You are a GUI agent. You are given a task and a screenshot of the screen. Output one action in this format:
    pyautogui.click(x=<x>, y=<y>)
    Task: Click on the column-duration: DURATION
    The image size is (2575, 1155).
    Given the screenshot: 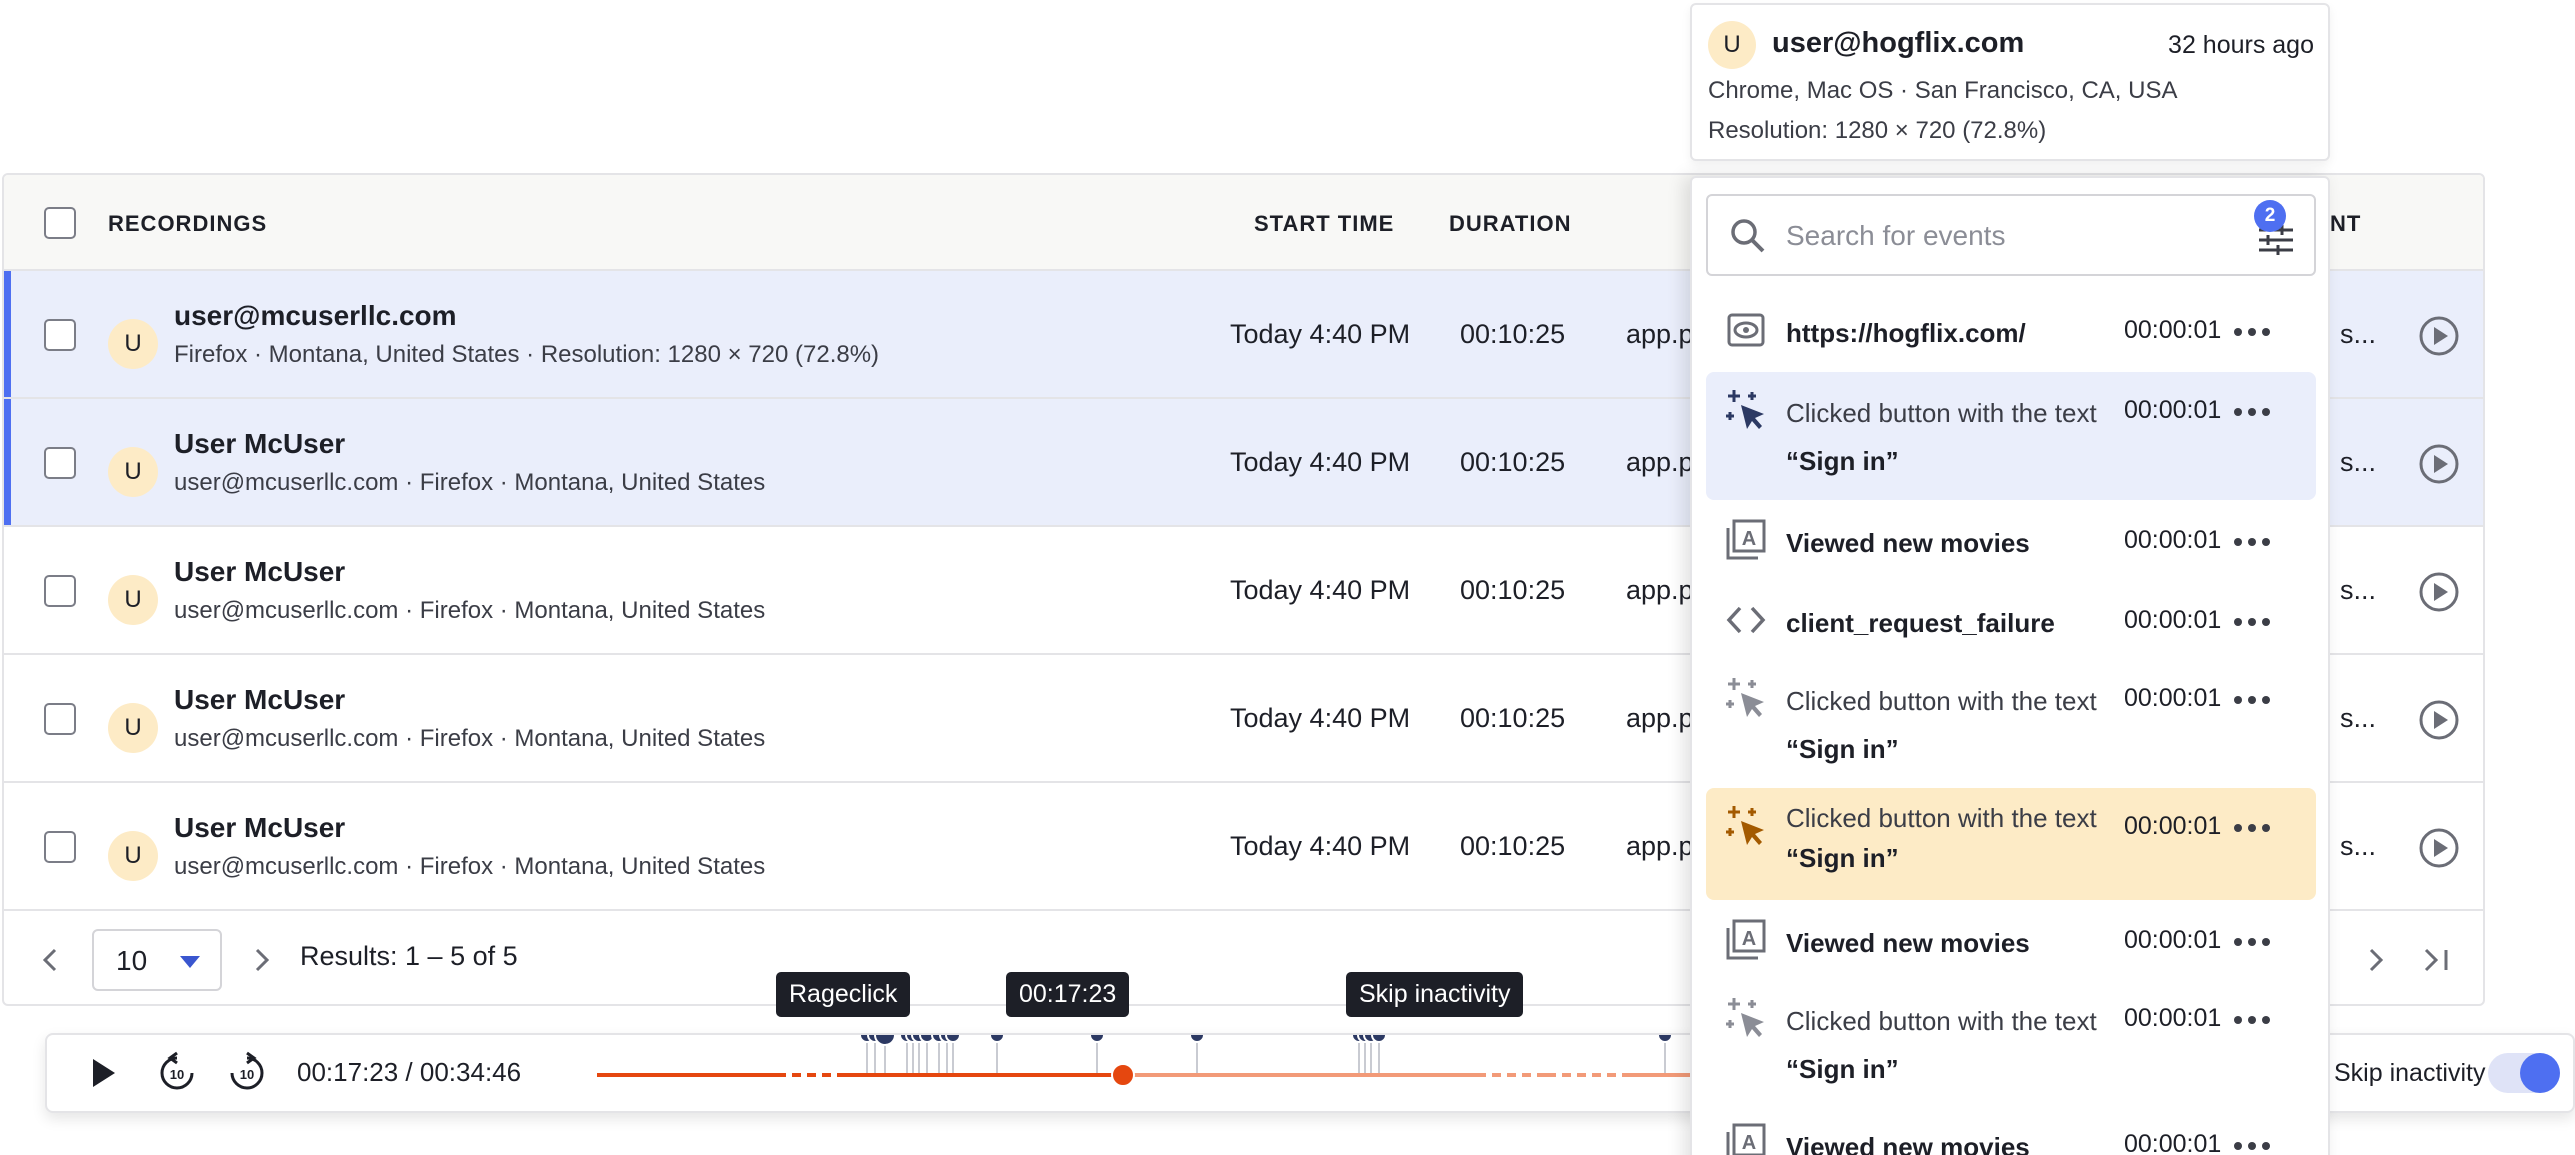 What is the action you would take?
    pyautogui.click(x=1510, y=224)
    